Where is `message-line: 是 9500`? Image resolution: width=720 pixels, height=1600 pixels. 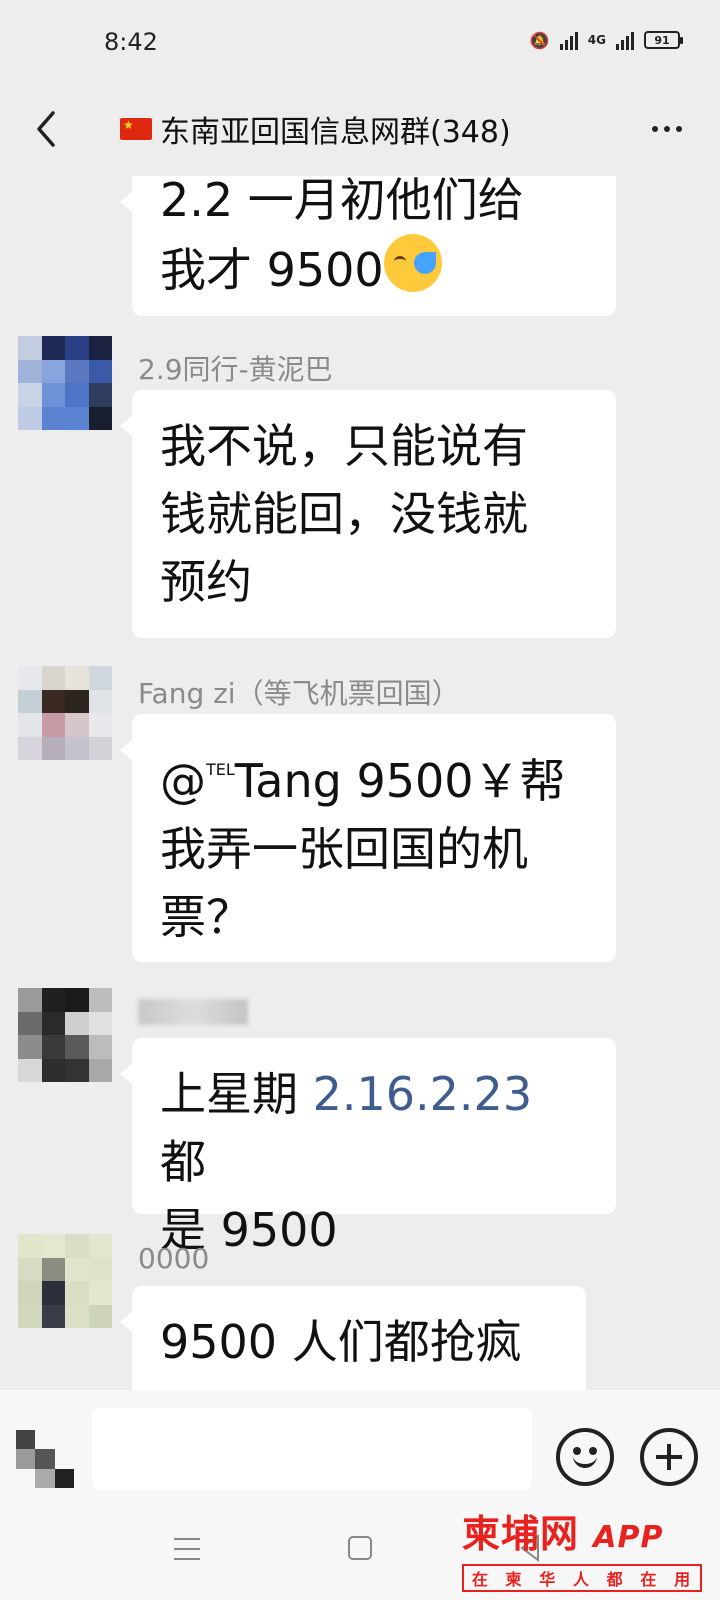
message-line: 是 9500 is located at coordinates (249, 1230).